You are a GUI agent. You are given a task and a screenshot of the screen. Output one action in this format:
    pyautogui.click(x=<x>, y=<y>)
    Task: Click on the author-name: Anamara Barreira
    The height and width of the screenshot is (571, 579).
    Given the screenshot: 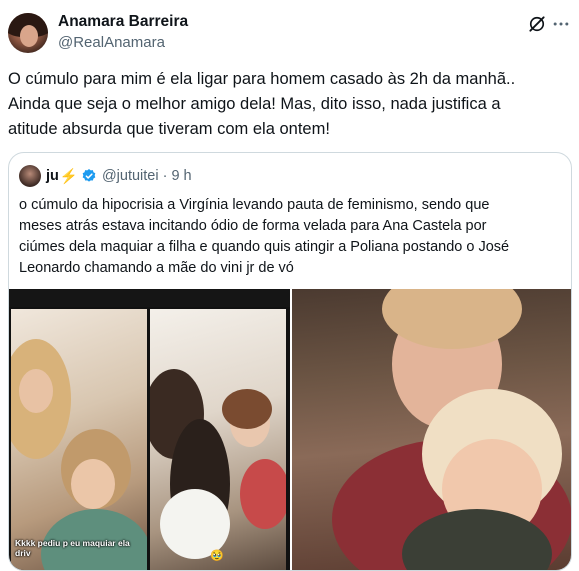 What is the action you would take?
    pyautogui.click(x=123, y=22)
    